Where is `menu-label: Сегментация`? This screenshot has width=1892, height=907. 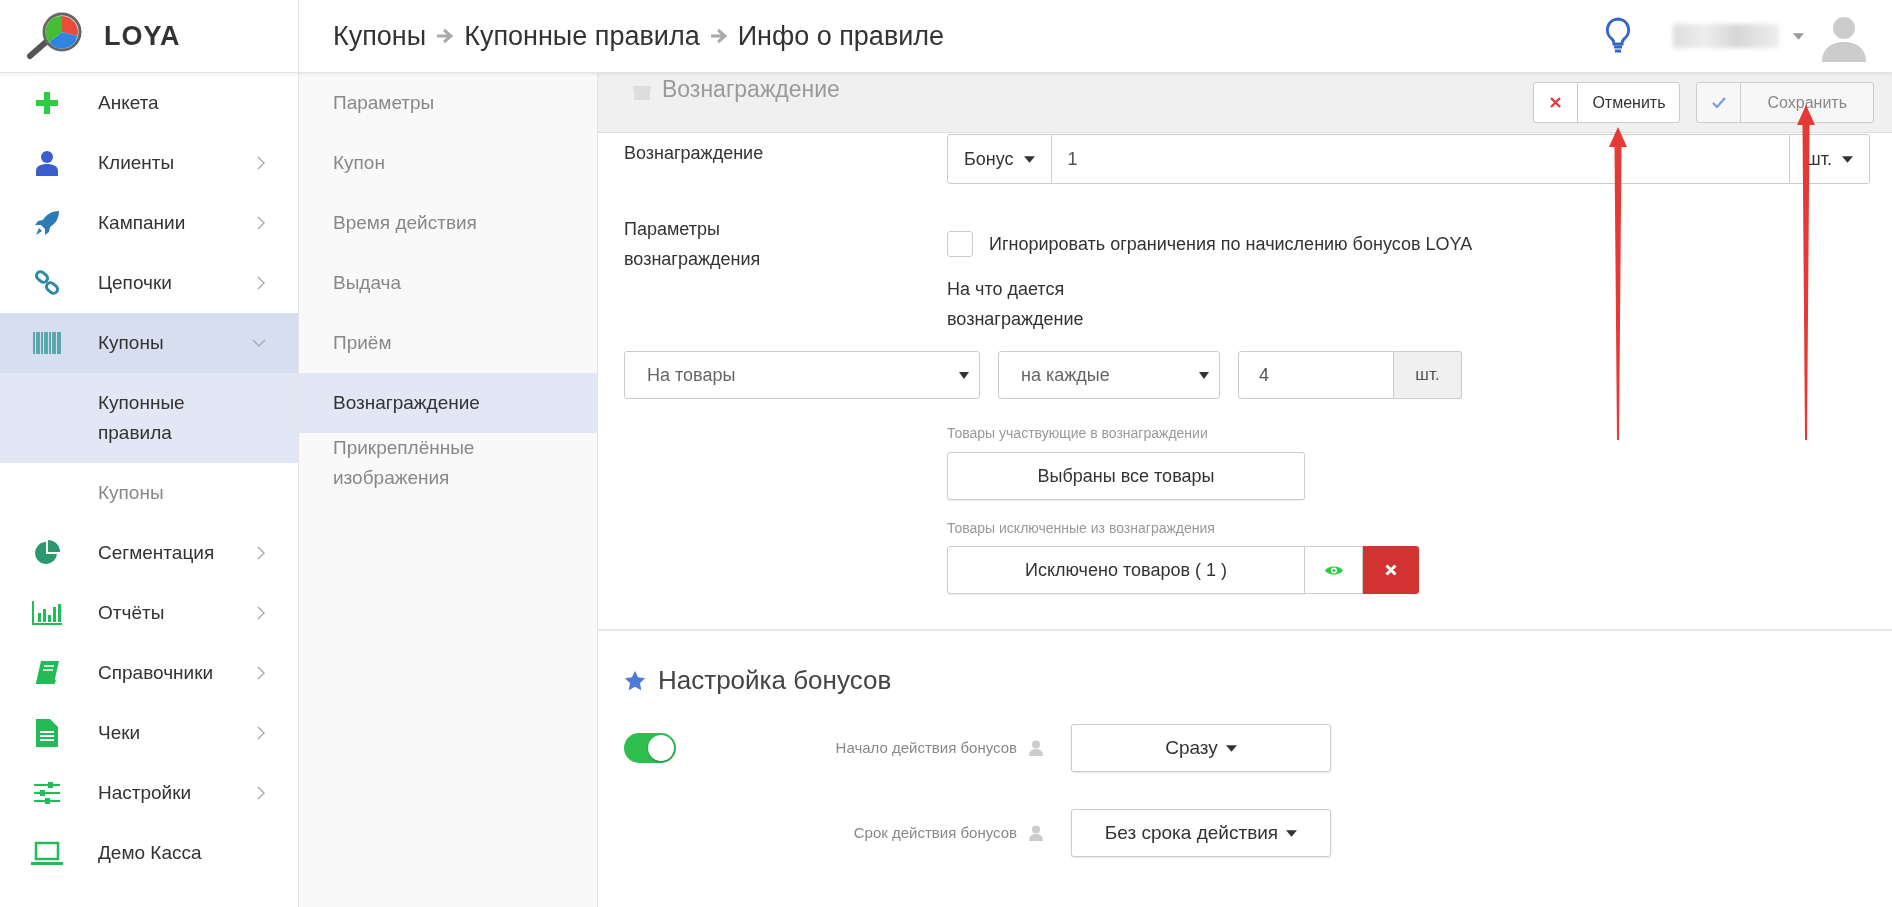 menu-label: Сегментация is located at coordinates (157, 552).